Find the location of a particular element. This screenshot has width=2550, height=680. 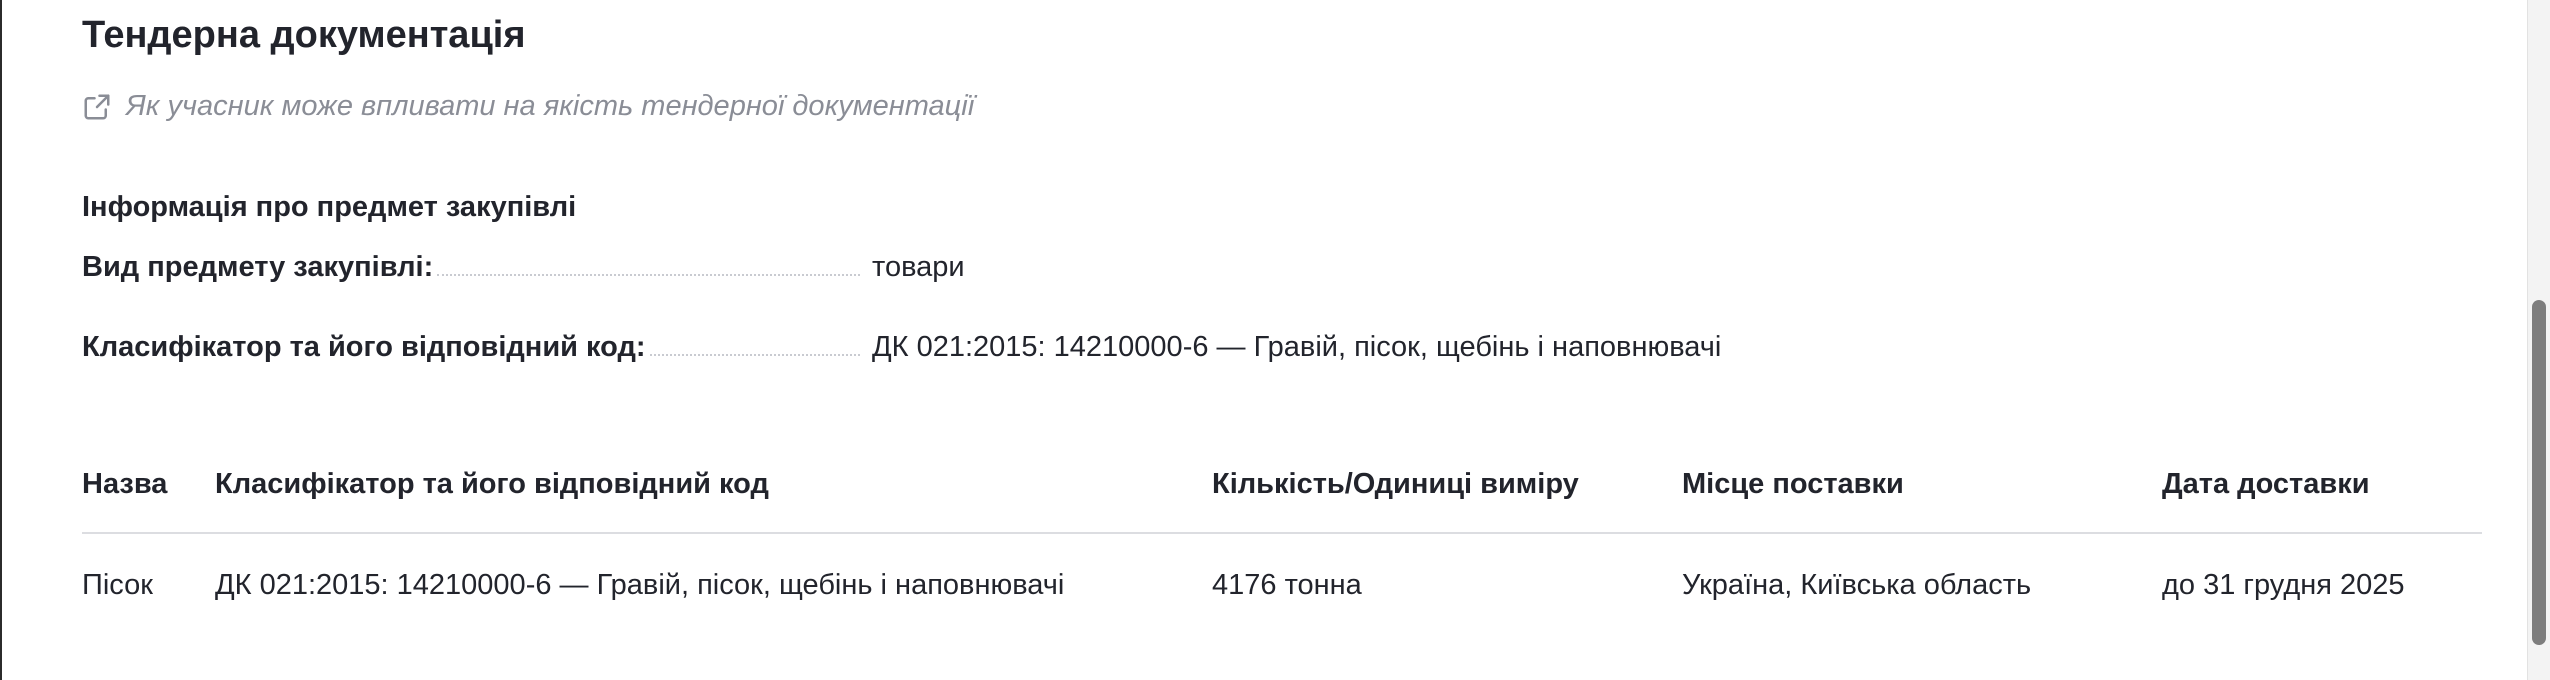

page-left-border is located at coordinates (1, 340).